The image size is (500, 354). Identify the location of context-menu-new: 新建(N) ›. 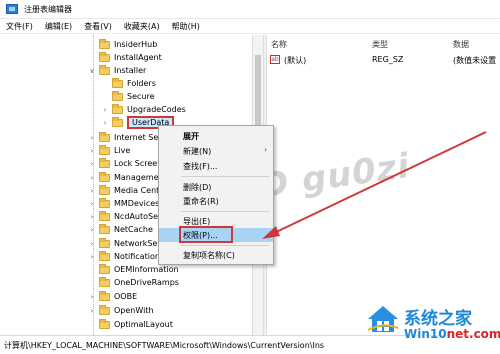
(216, 151).